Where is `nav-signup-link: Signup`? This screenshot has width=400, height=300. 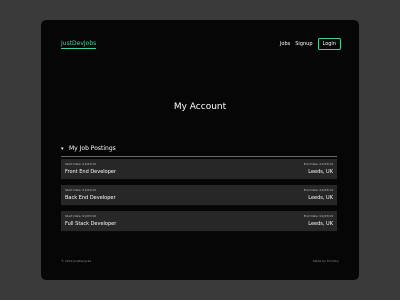
nav-signup-link: Signup is located at coordinates (303, 44).